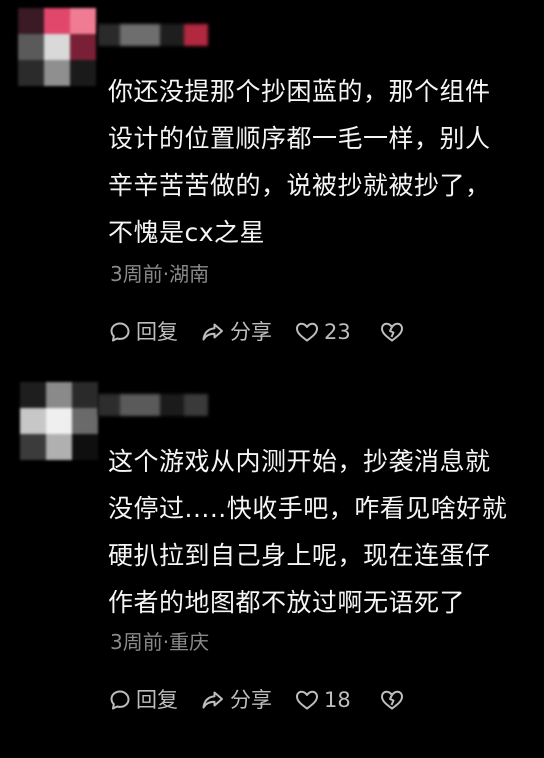 This screenshot has height=758, width=544. Describe the element at coordinates (308, 508) in the screenshot. I see `comment-line: 没停过.....快收手吧，咋看见啥好就` at that location.